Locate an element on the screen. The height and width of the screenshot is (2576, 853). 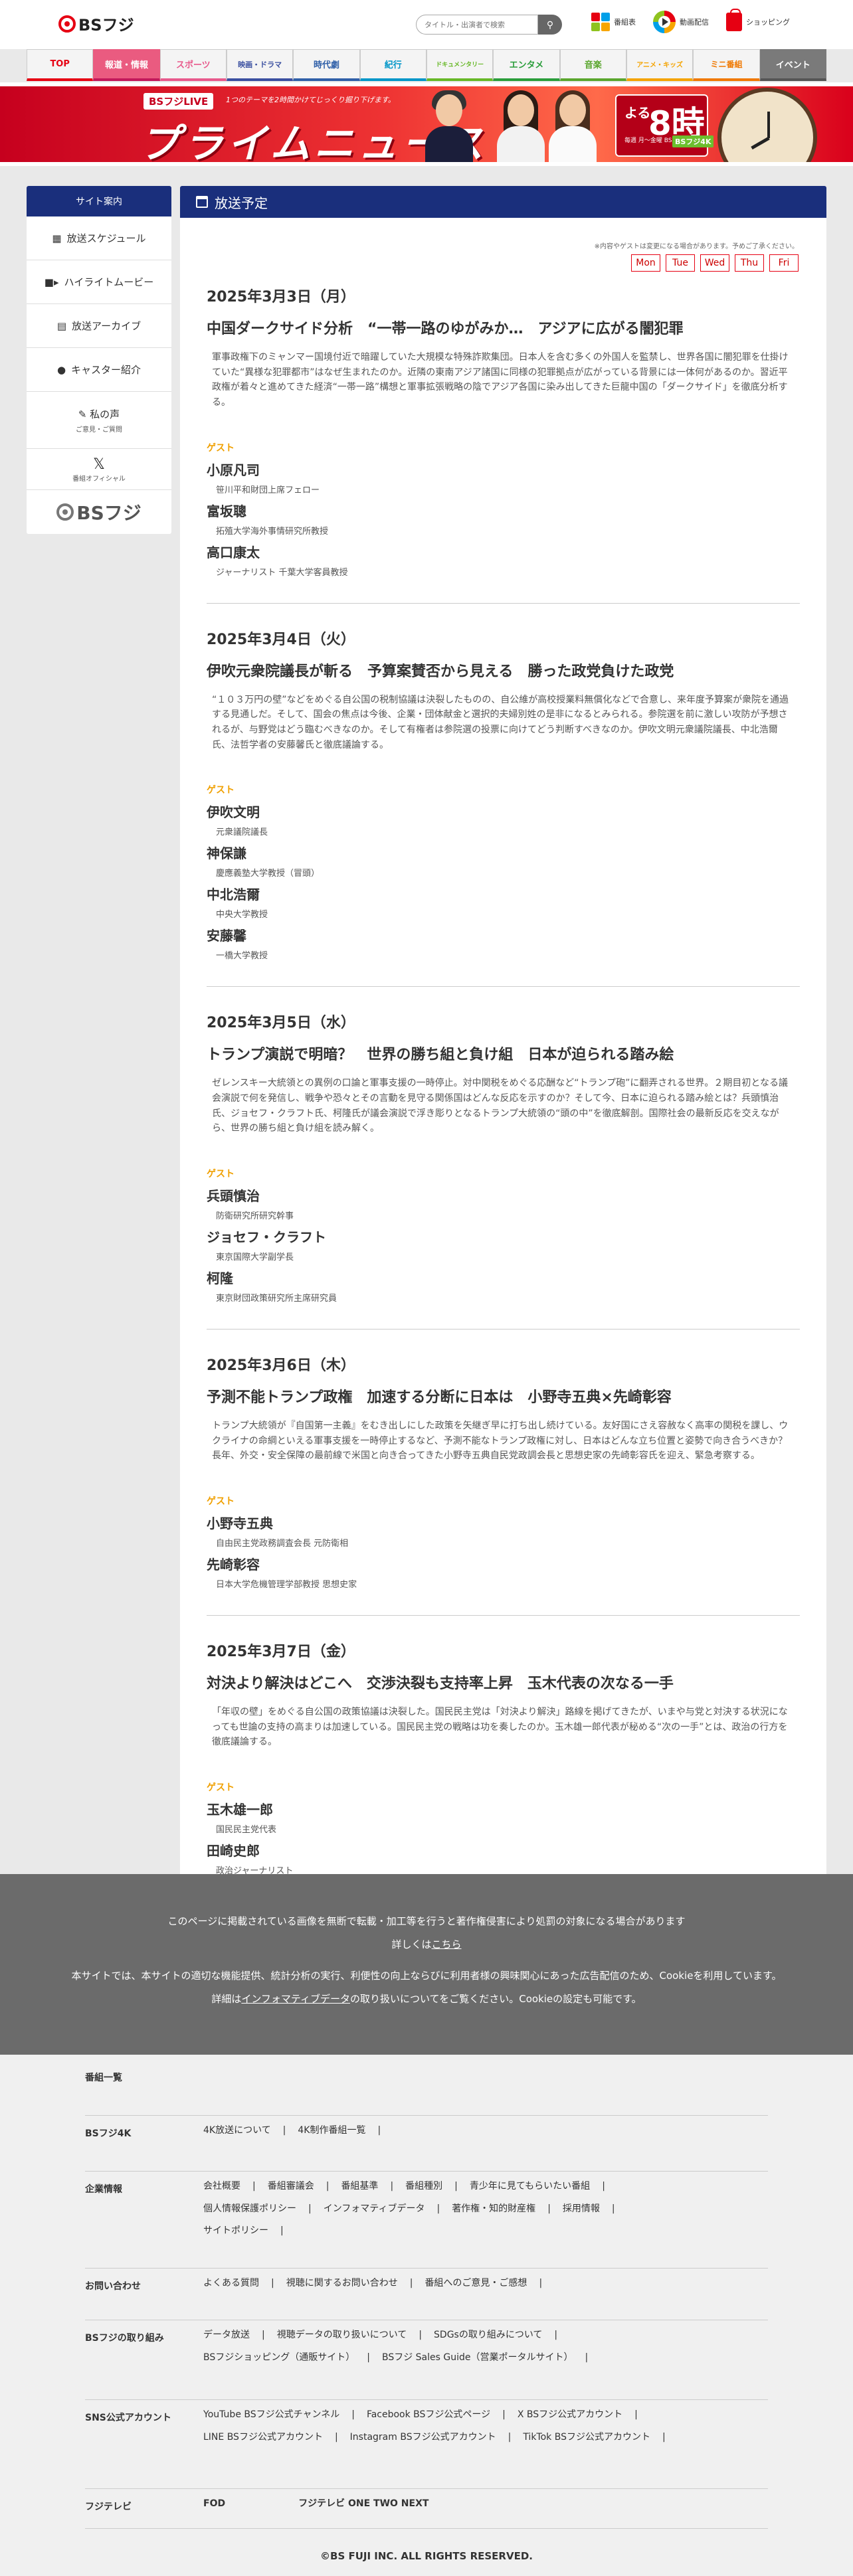
sidebar-logo-text: BSフジ is located at coordinates (109, 513).